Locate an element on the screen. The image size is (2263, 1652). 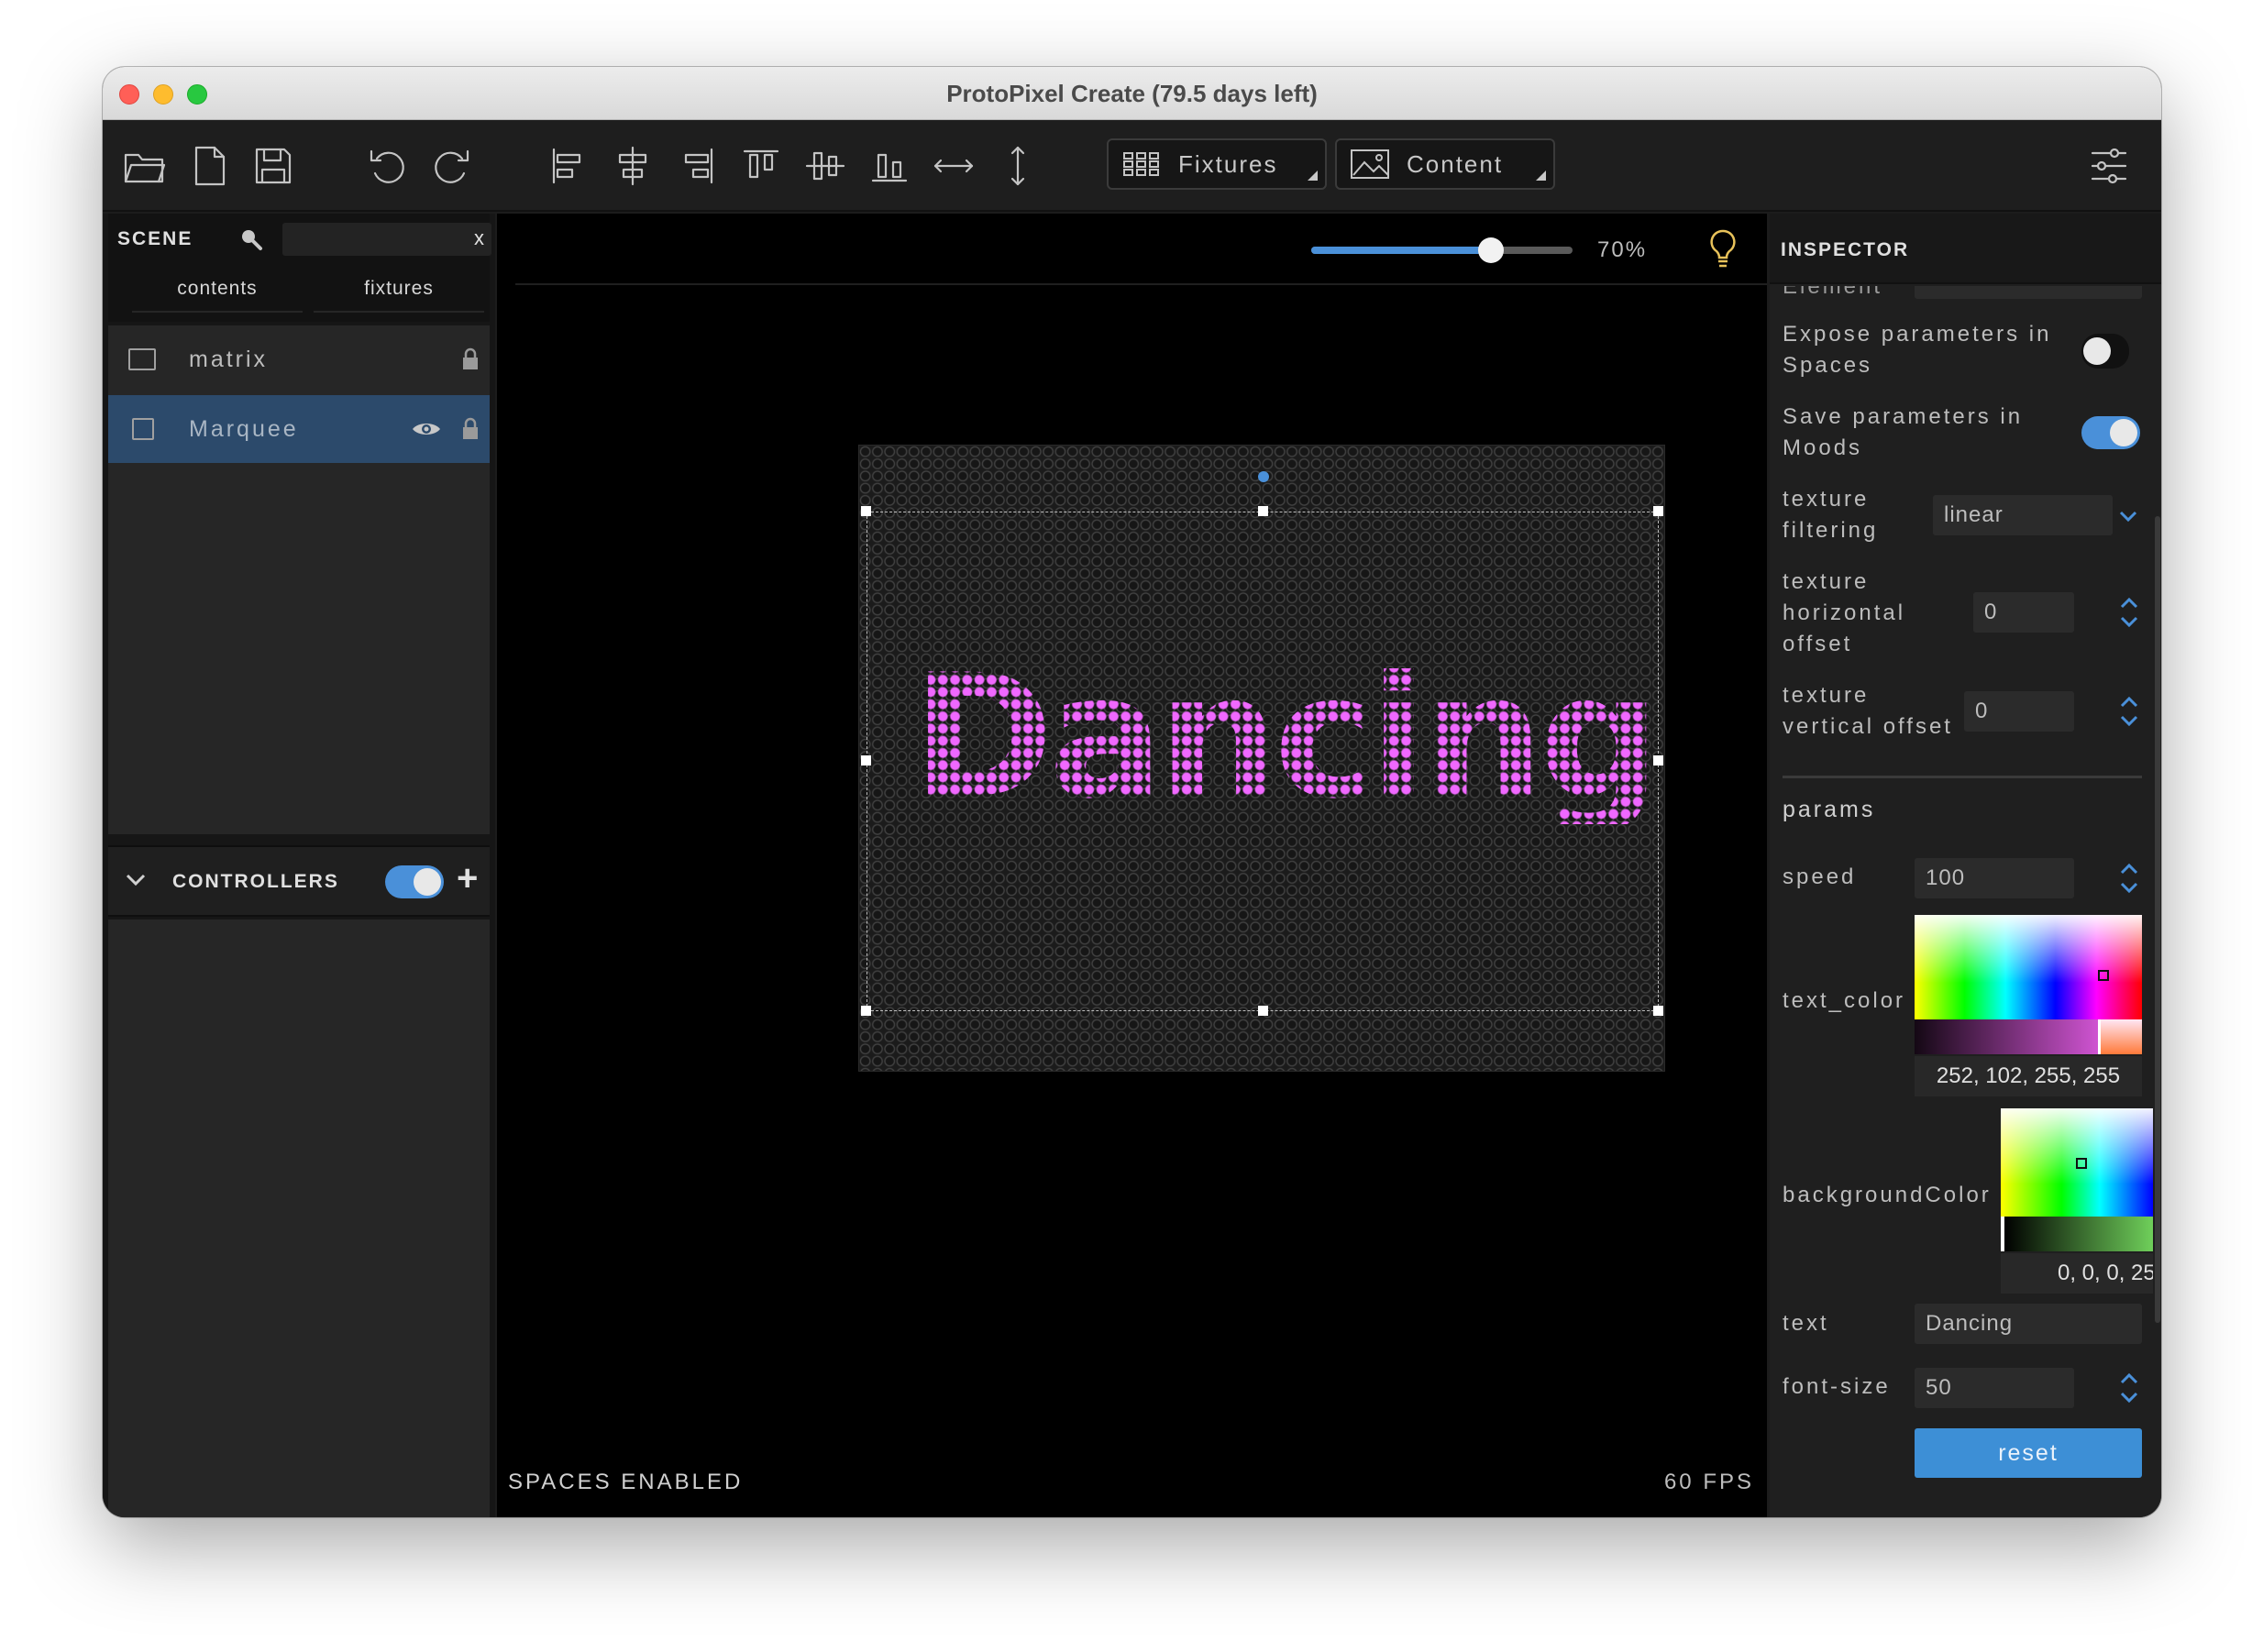
text-color-picker is located at coordinates (2029, 967).